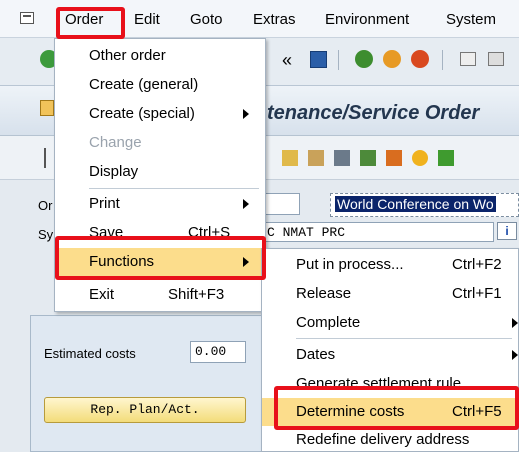 This screenshot has width=519, height=452. What do you see at coordinates (160, 114) in the screenshot?
I see `menu-item-create-special: Create (special)` at bounding box center [160, 114].